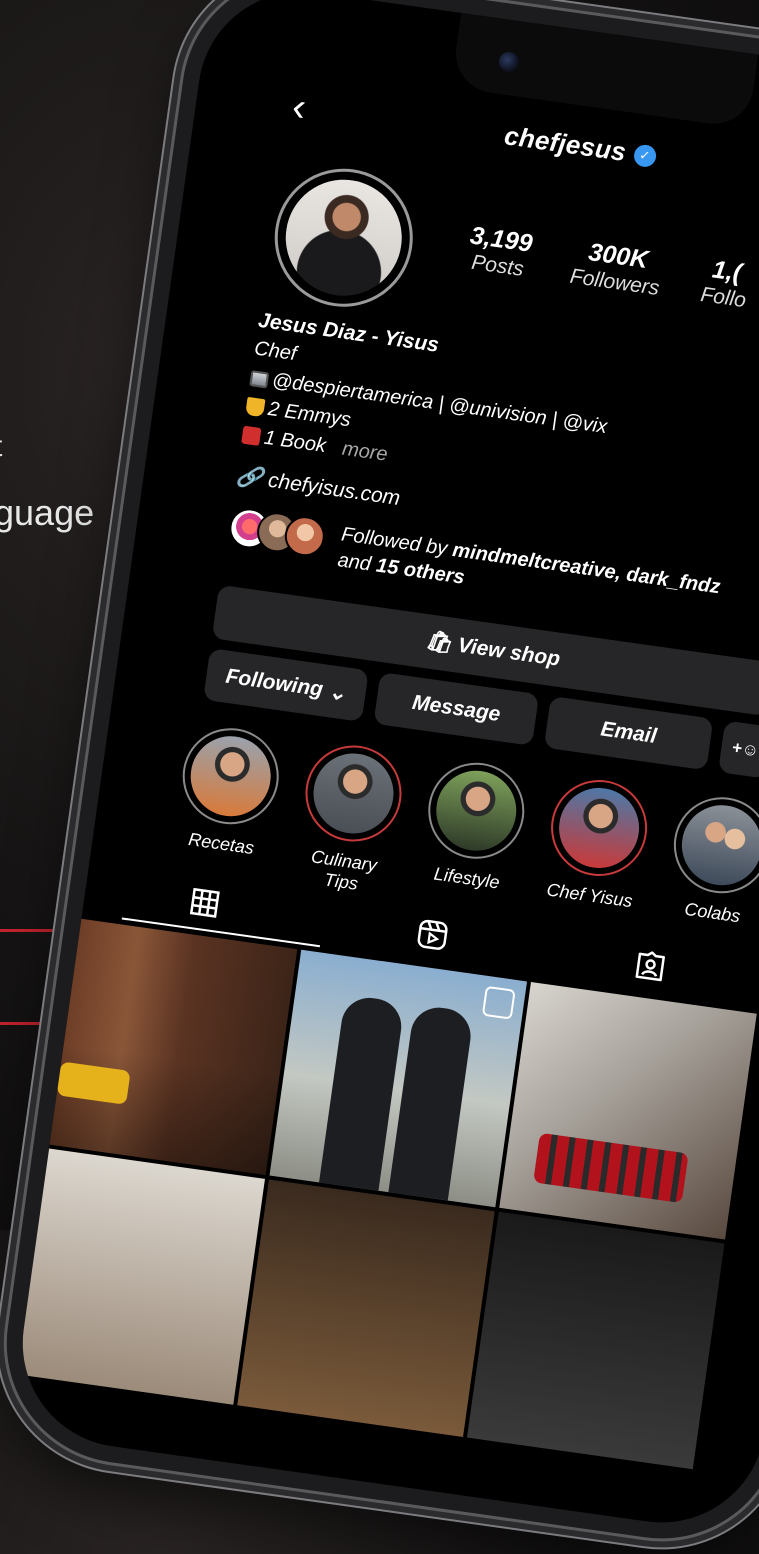 Image resolution: width=759 pixels, height=1554 pixels. What do you see at coordinates (442, 643) in the screenshot?
I see `shop-bag-icon: 🛍︎` at bounding box center [442, 643].